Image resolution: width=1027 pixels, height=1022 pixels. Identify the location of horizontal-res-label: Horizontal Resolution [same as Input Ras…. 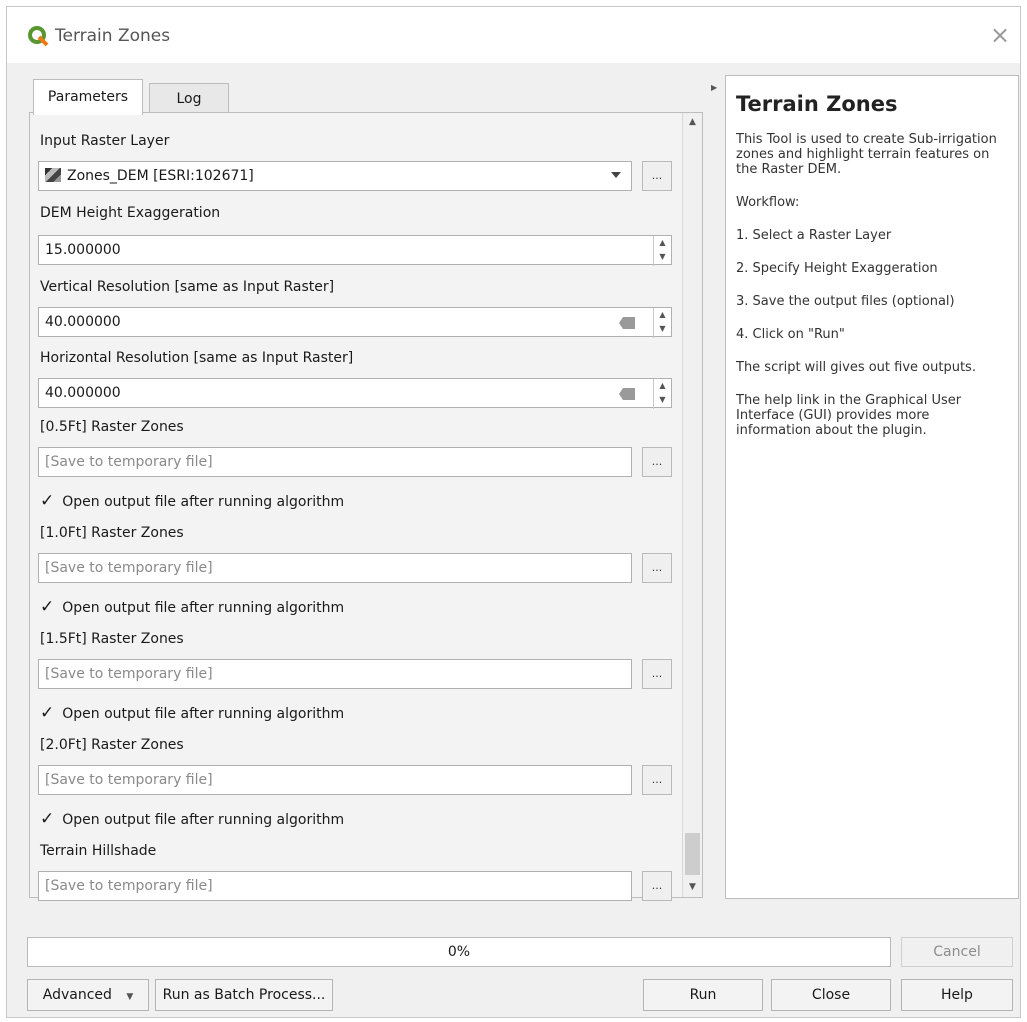
(197, 358).